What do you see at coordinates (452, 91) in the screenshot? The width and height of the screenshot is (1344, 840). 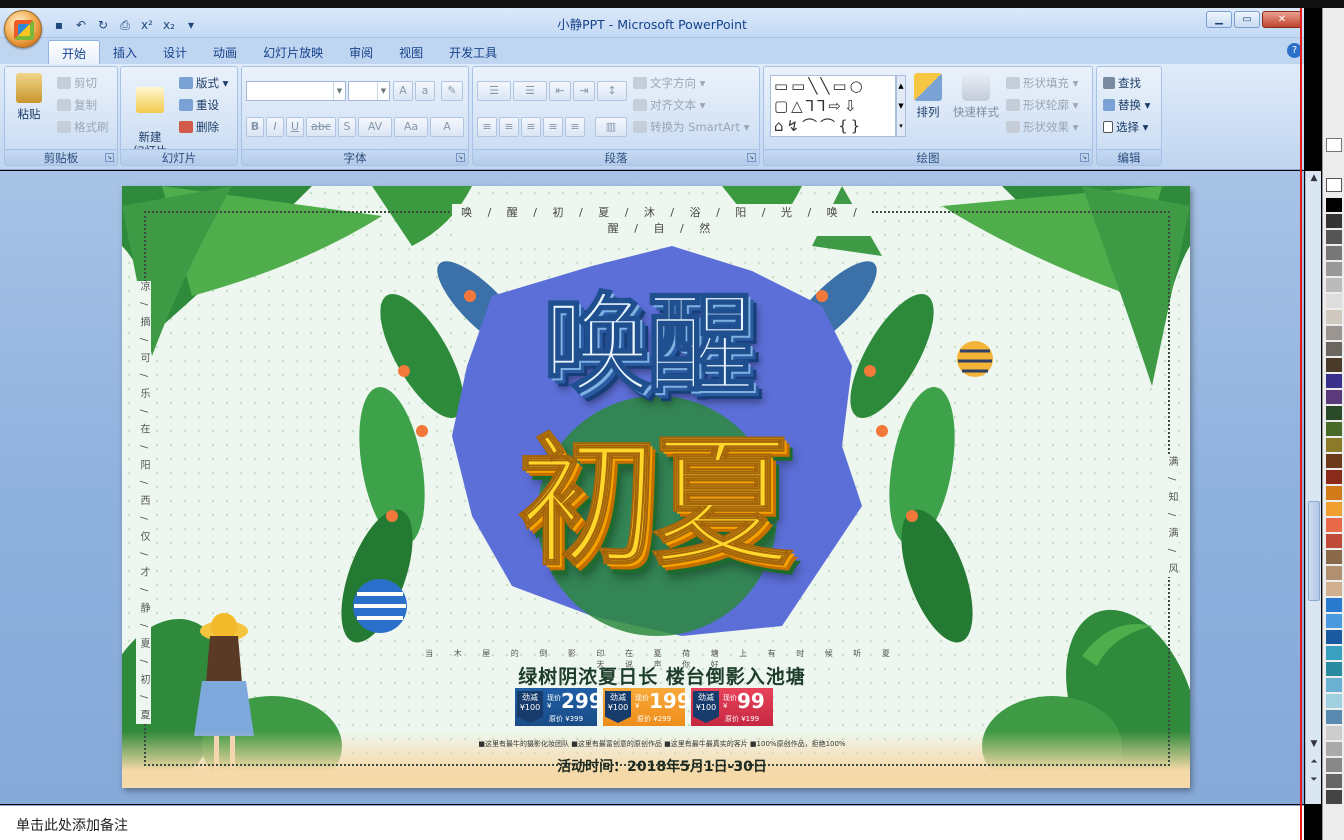 I see `clear-format-button: ✎` at bounding box center [452, 91].